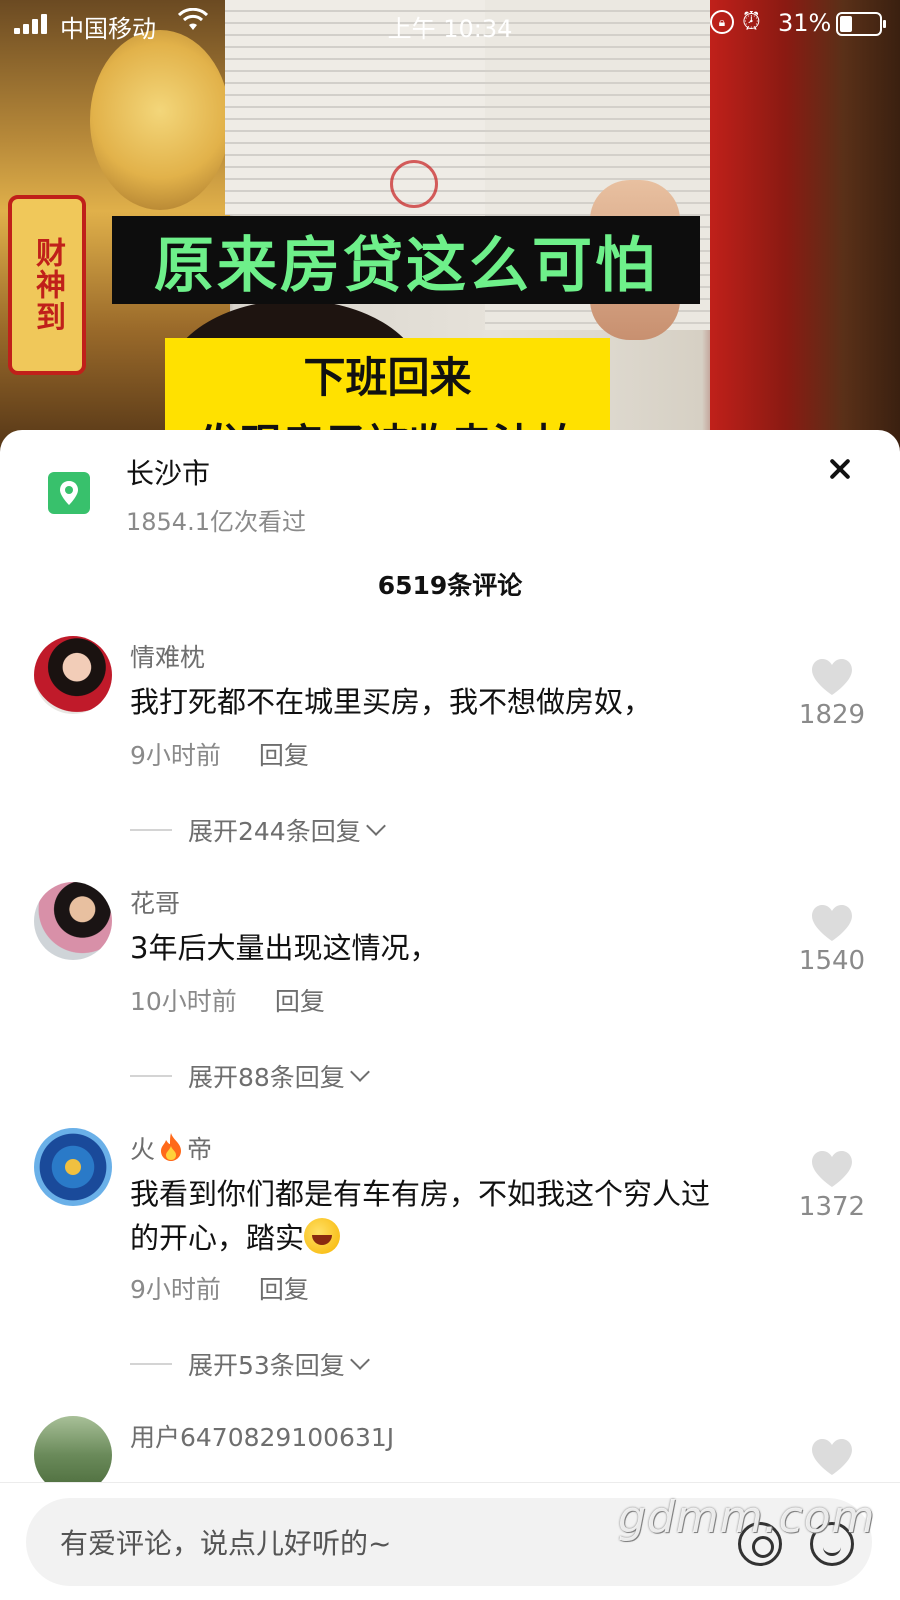  I want to click on like-count: 1829, so click(832, 715).